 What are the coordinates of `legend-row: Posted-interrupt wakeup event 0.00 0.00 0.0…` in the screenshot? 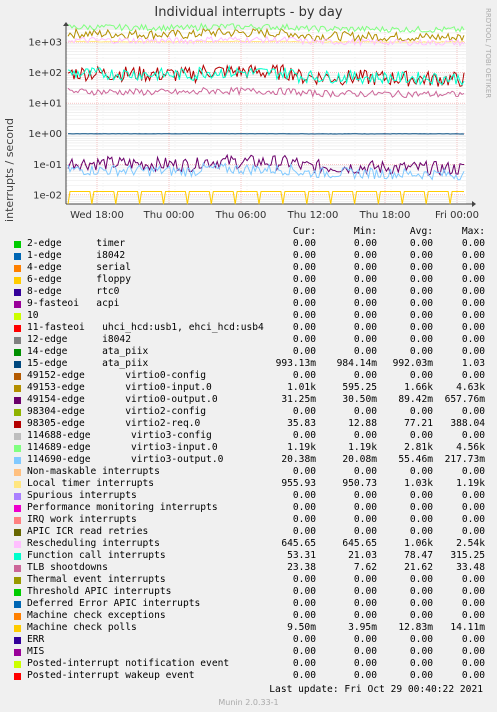 It's located at (248, 676).